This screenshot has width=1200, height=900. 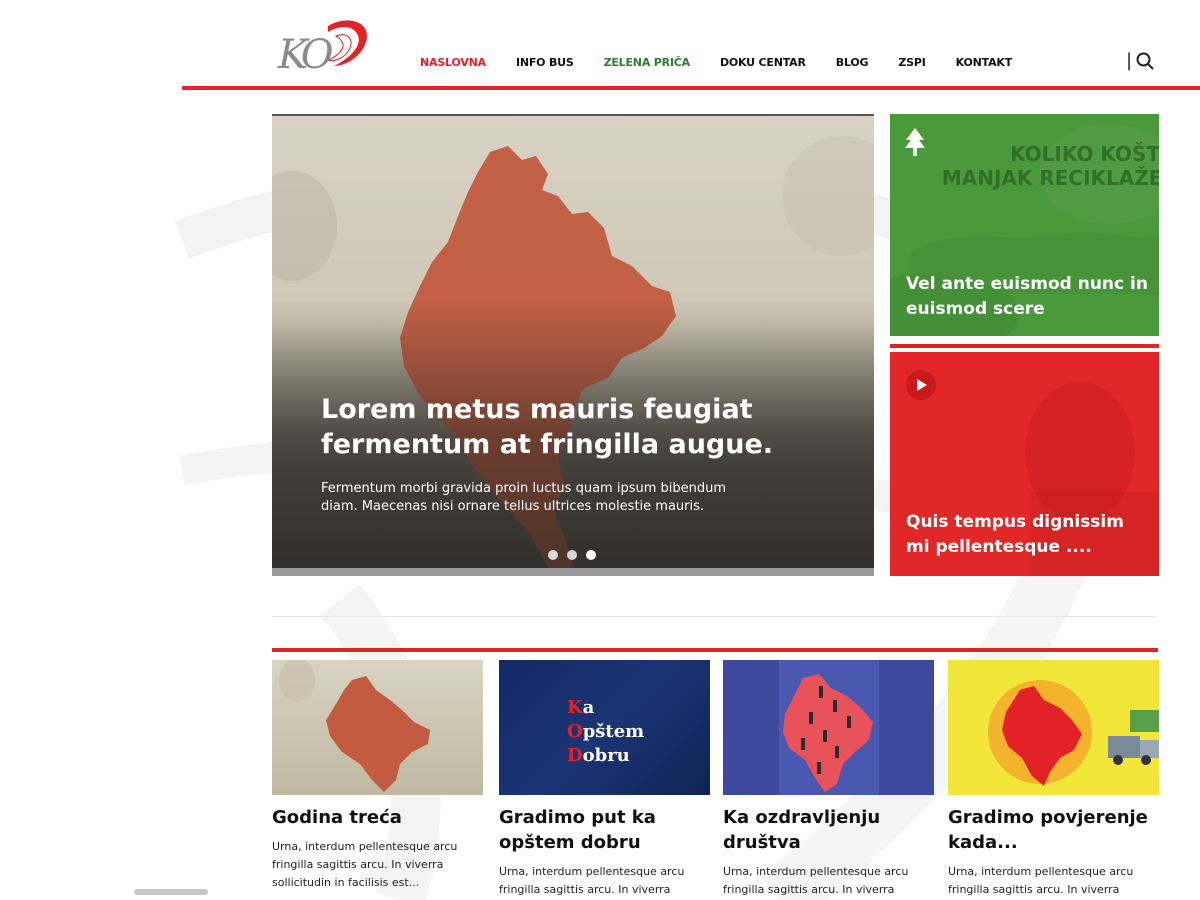 I want to click on nav-naslovna: NASLOVNA, so click(x=453, y=62).